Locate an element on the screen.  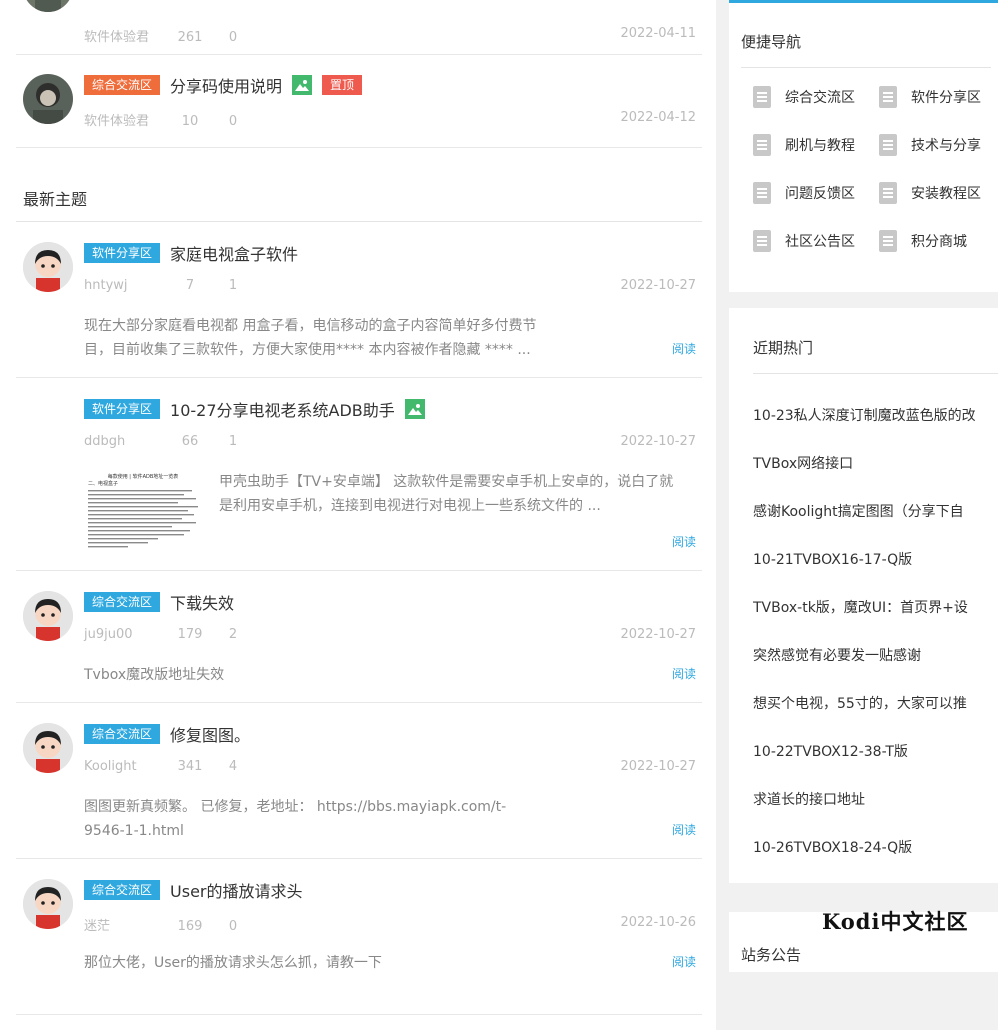
view-count: 7 is located at coordinates (190, 285).